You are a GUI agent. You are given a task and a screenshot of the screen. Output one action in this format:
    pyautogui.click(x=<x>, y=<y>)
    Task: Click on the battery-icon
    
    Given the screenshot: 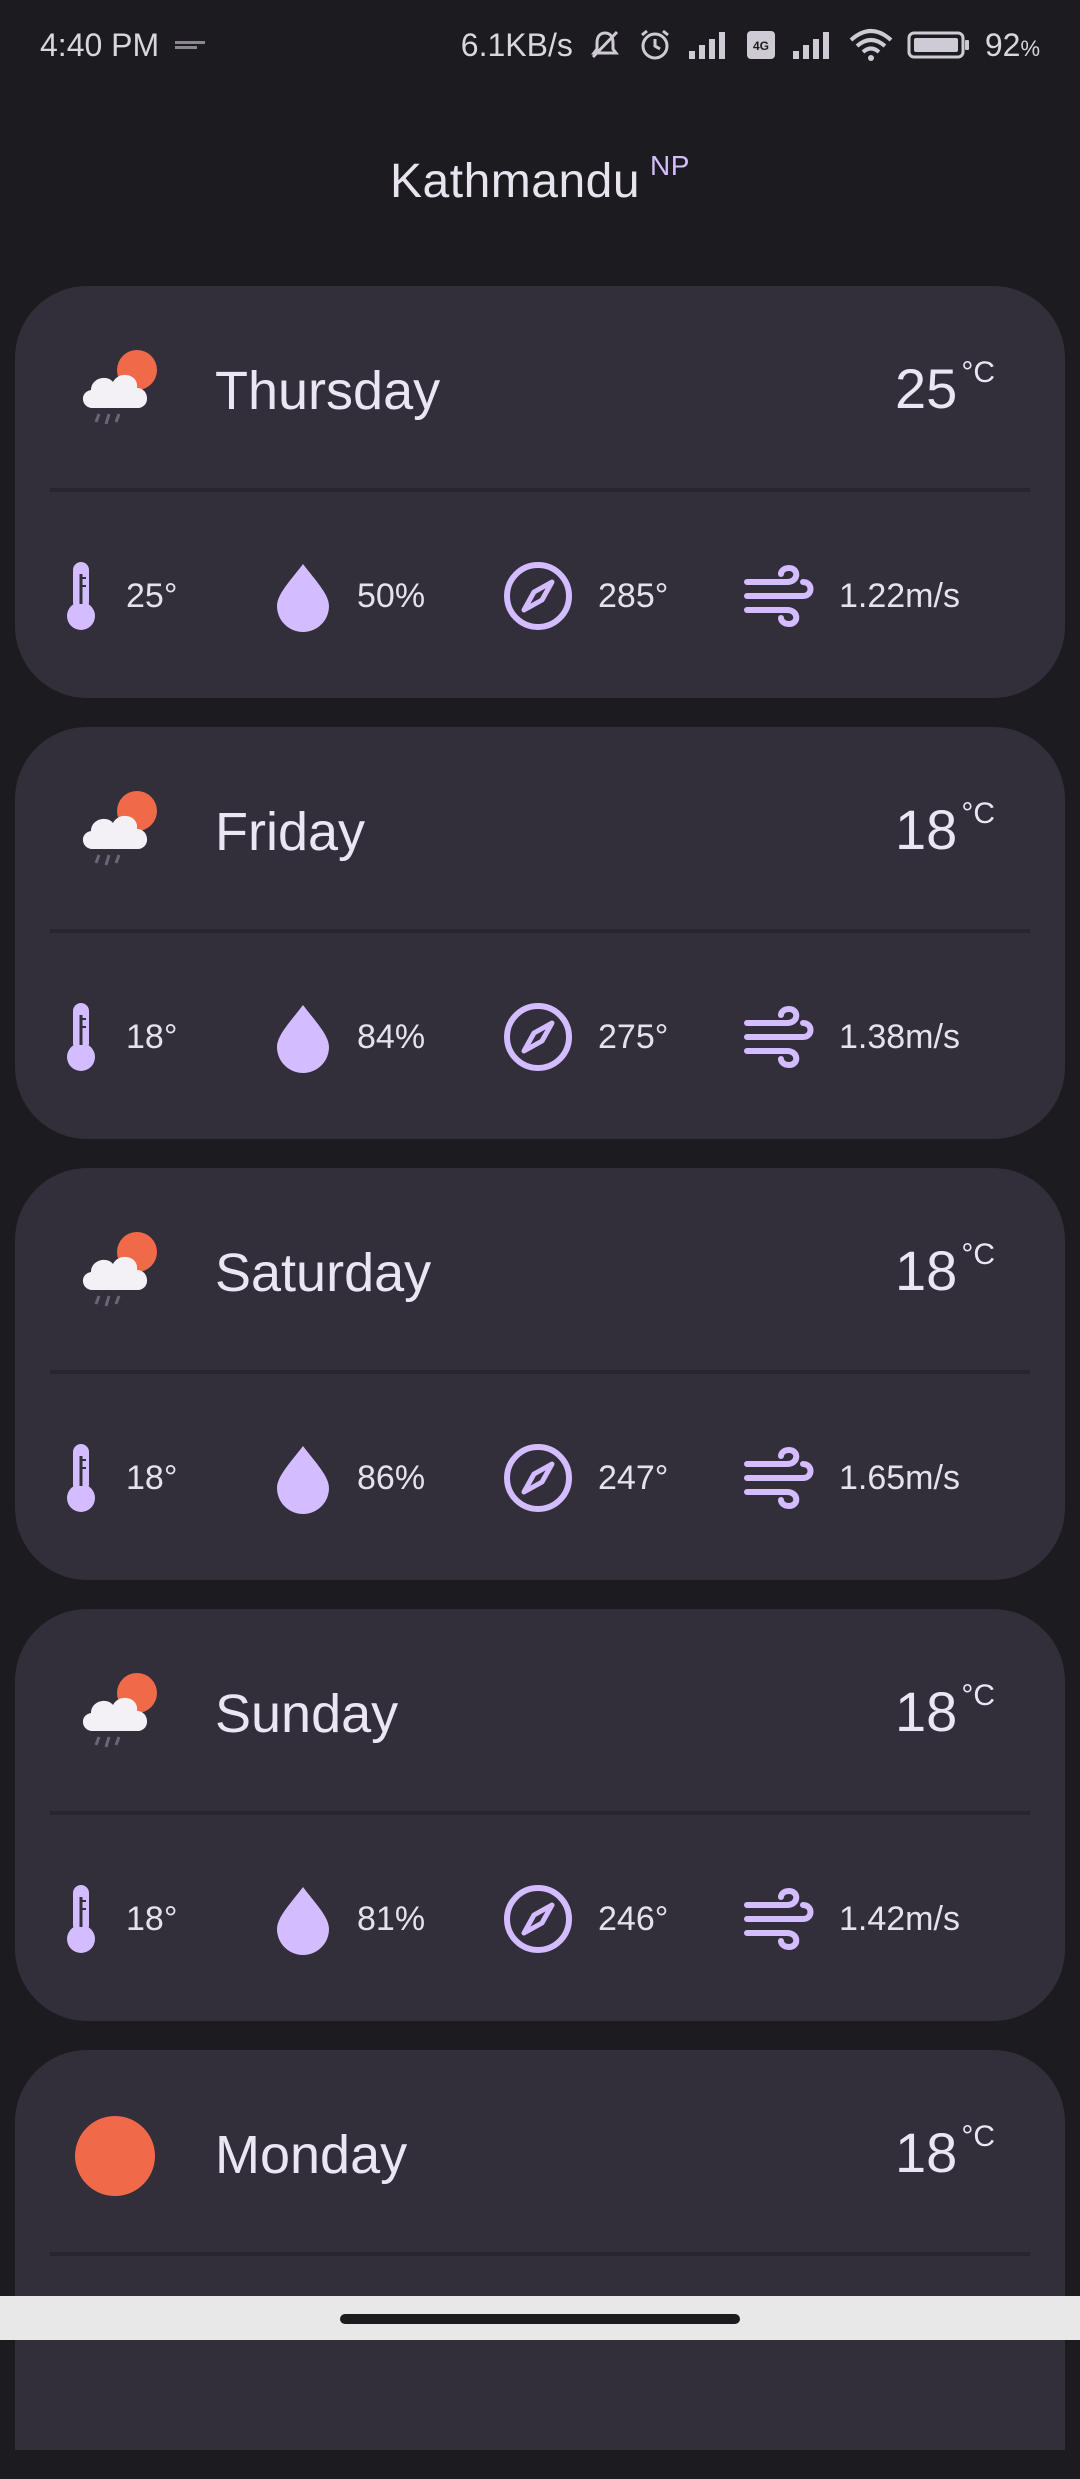 What is the action you would take?
    pyautogui.click(x=939, y=45)
    